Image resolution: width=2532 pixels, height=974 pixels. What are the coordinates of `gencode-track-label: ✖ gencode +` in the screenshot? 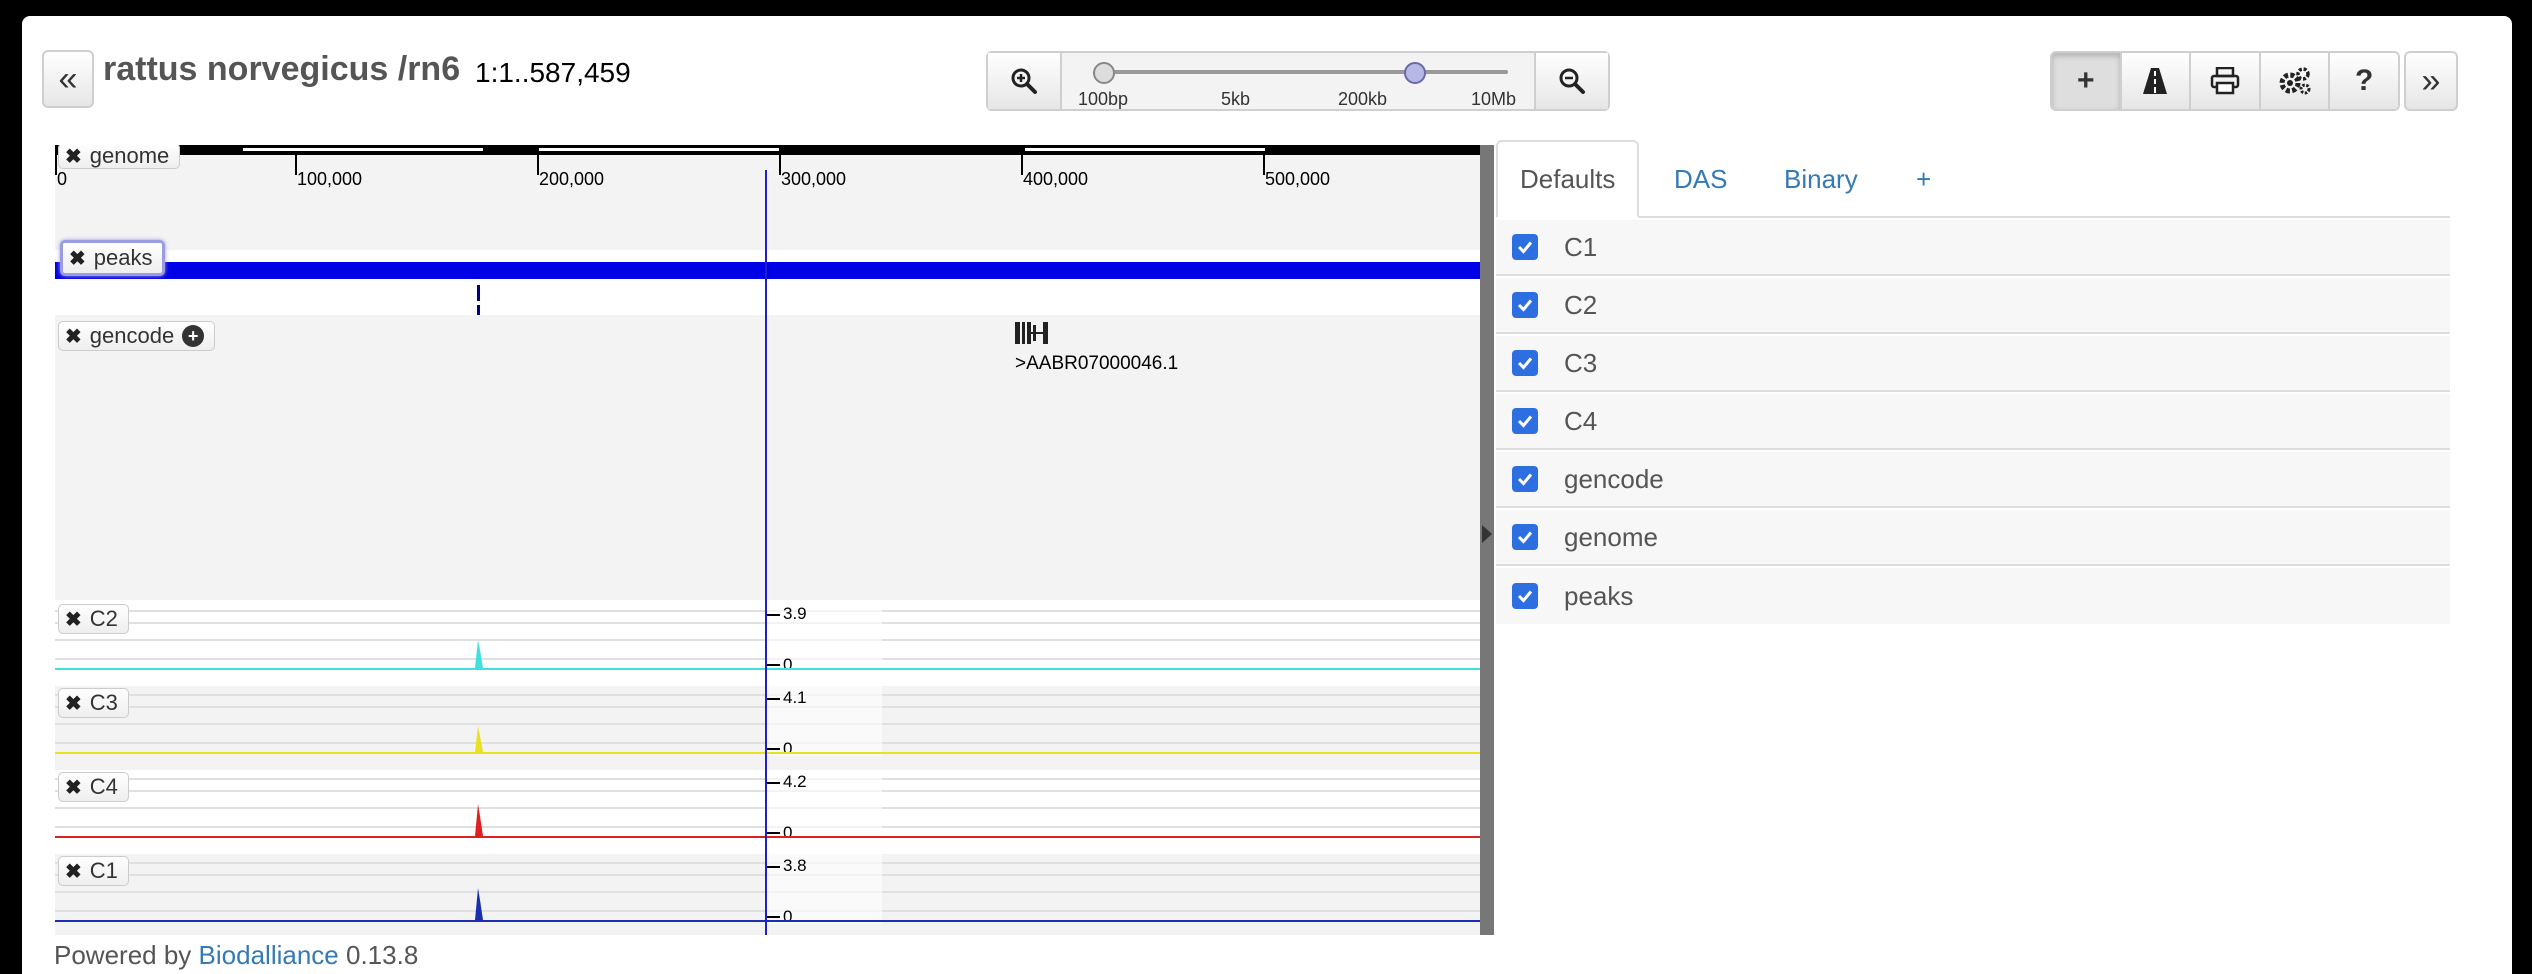 It's located at (137, 336).